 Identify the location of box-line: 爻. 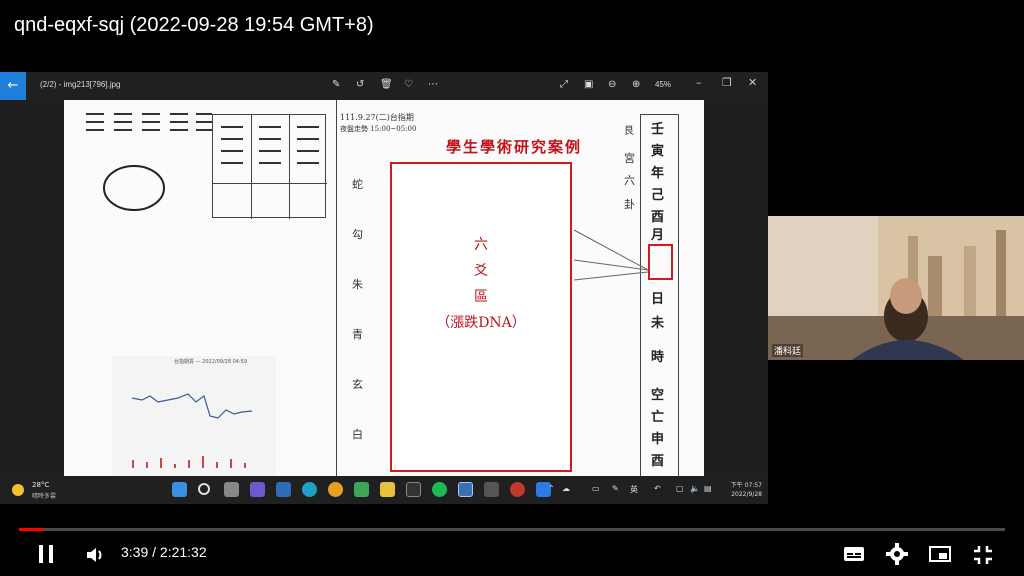
(481, 271).